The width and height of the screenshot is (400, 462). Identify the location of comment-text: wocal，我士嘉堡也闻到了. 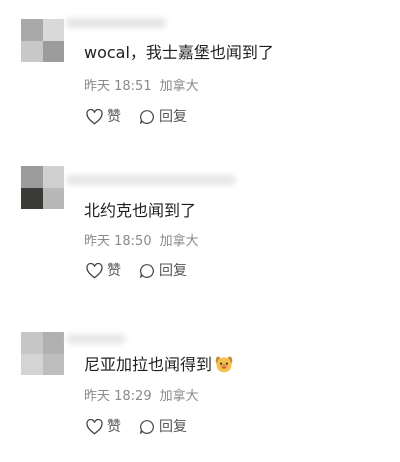
(179, 52).